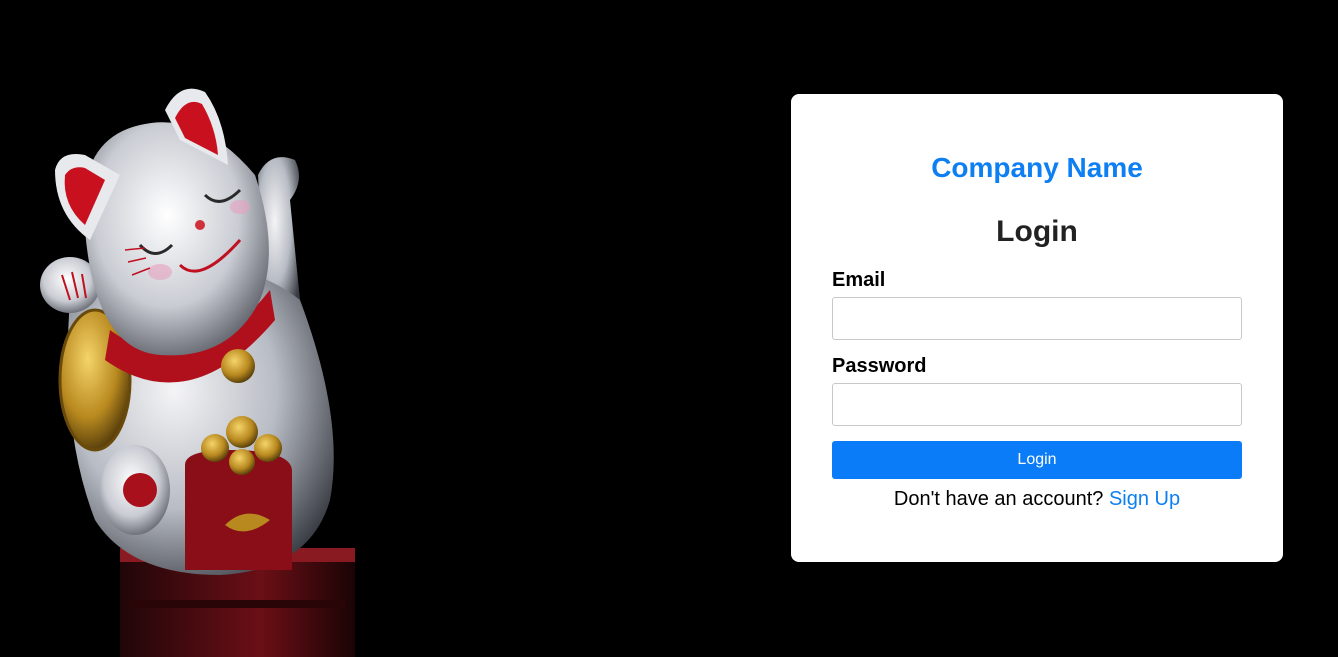  I want to click on email-label: Email, so click(859, 280).